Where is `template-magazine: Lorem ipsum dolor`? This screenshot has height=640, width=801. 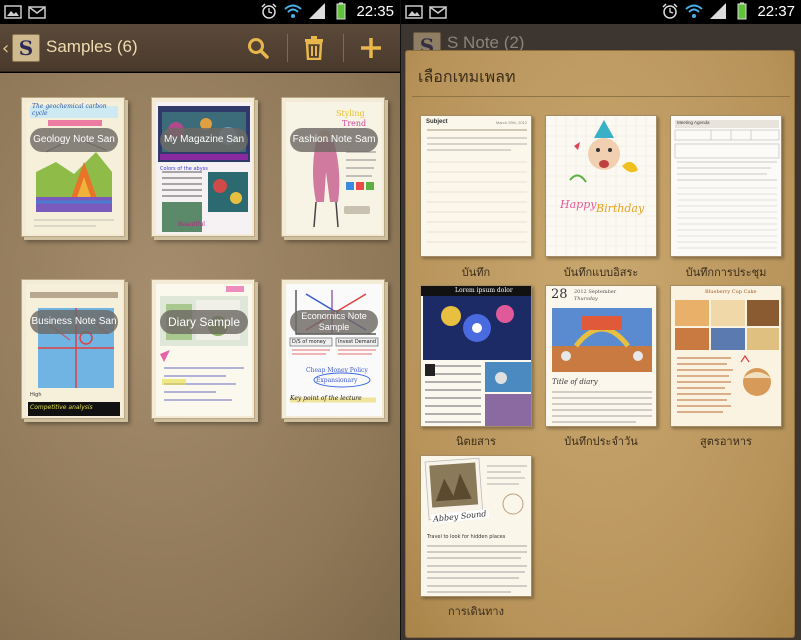 template-magazine: Lorem ipsum dolor is located at coordinates (476, 356).